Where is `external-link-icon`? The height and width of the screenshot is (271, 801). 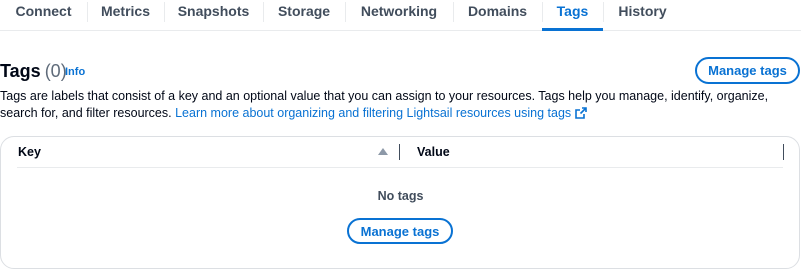
external-link-icon is located at coordinates (581, 113).